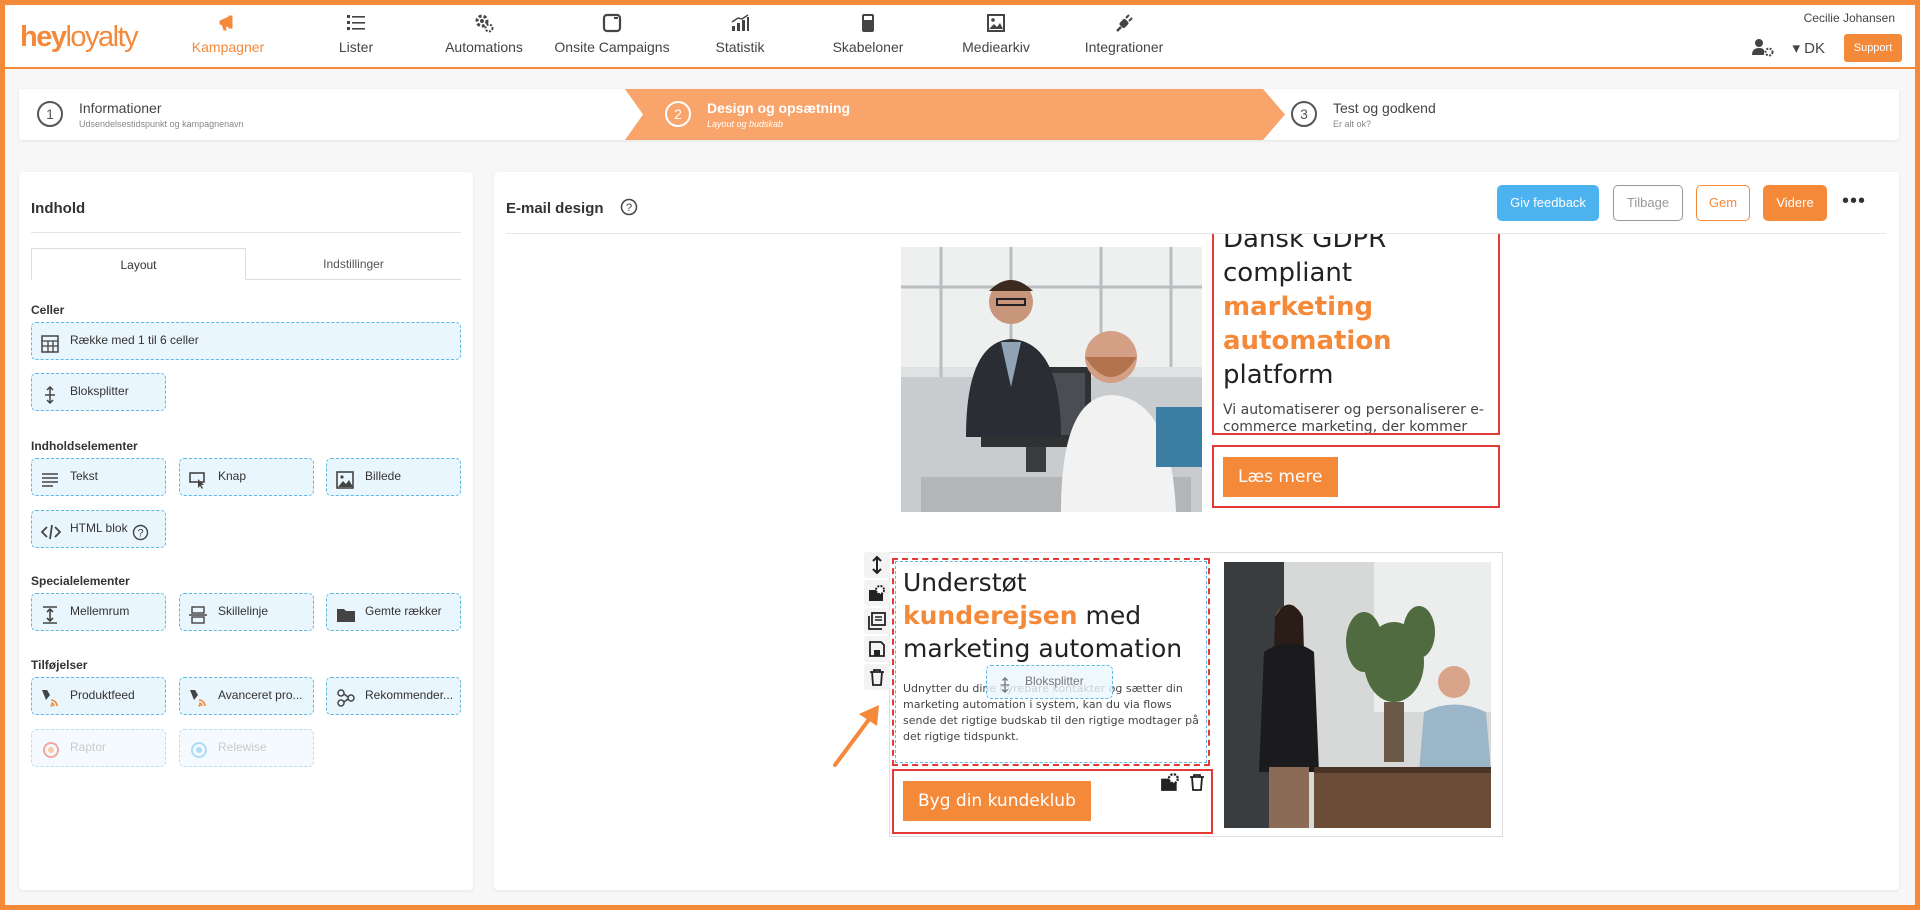 The width and height of the screenshot is (1920, 910). What do you see at coordinates (1795, 203) in the screenshot?
I see `next-button: Videre` at bounding box center [1795, 203].